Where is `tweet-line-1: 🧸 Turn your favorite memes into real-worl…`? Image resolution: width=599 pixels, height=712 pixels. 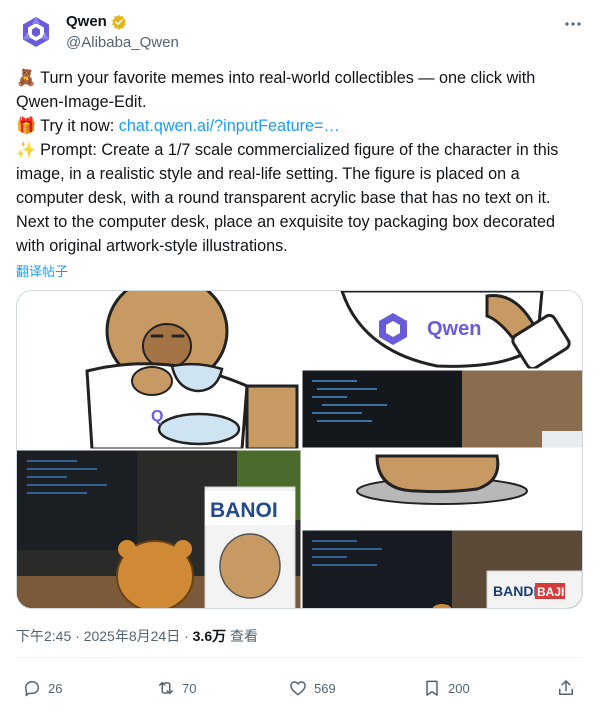 tweet-line-1: 🧸 Turn your favorite memes into real-worl… is located at coordinates (276, 89).